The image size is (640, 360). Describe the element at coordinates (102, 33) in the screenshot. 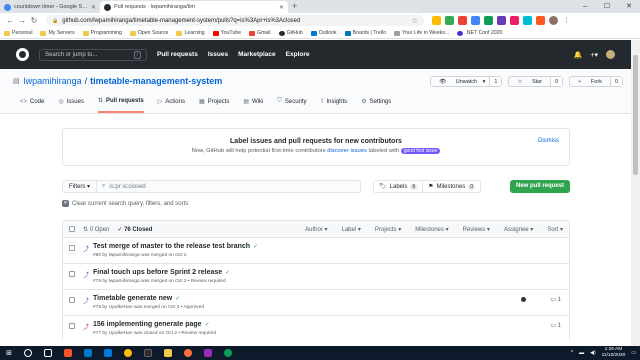

I see `bookmark-programming: Programming` at that location.